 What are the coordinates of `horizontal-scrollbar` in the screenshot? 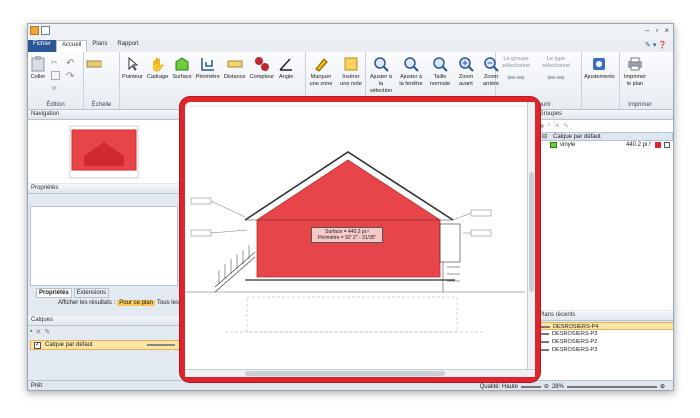 It's located at (360, 373).